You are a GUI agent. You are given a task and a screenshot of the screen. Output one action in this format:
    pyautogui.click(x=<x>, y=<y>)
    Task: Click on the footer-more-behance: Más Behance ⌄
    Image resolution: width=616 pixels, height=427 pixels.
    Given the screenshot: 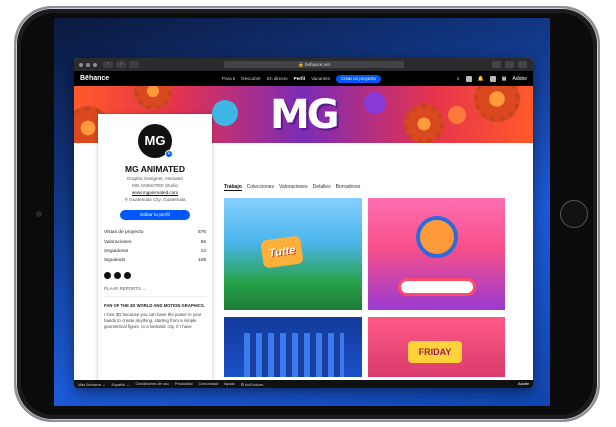 What is the action you would take?
    pyautogui.click(x=91, y=384)
    